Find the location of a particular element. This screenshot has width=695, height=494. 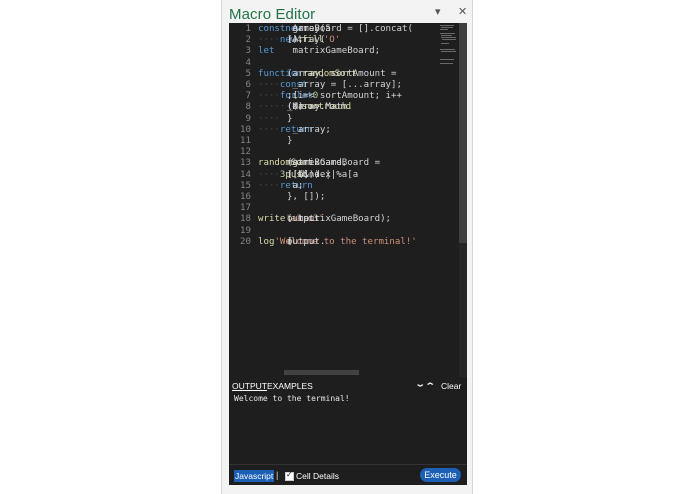

output-text: Welcome to the terminal! is located at coordinates (292, 398).